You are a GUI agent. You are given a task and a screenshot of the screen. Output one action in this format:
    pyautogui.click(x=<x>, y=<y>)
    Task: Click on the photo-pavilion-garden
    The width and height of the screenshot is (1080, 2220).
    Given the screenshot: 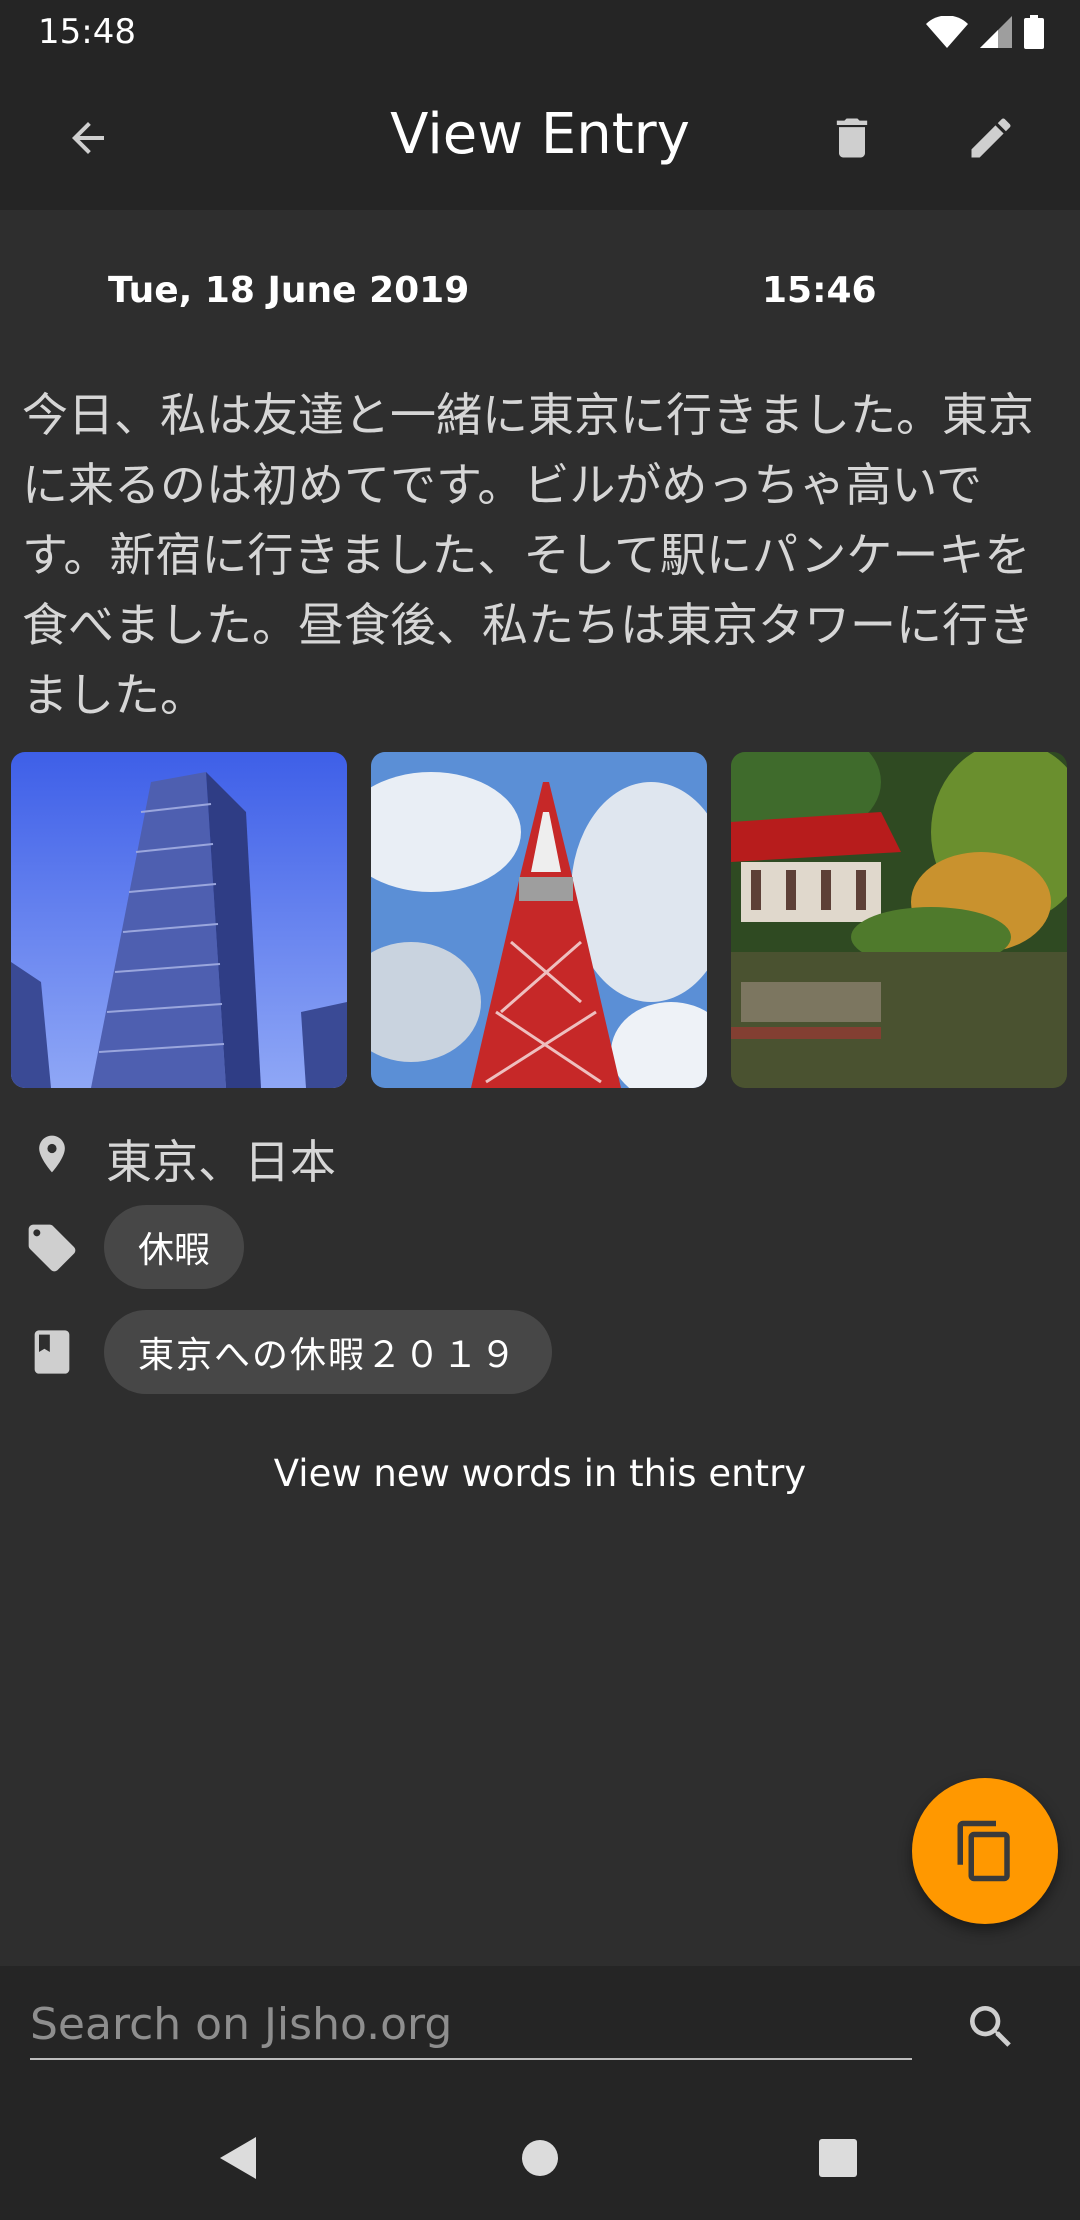 What is the action you would take?
    pyautogui.click(x=899, y=920)
    